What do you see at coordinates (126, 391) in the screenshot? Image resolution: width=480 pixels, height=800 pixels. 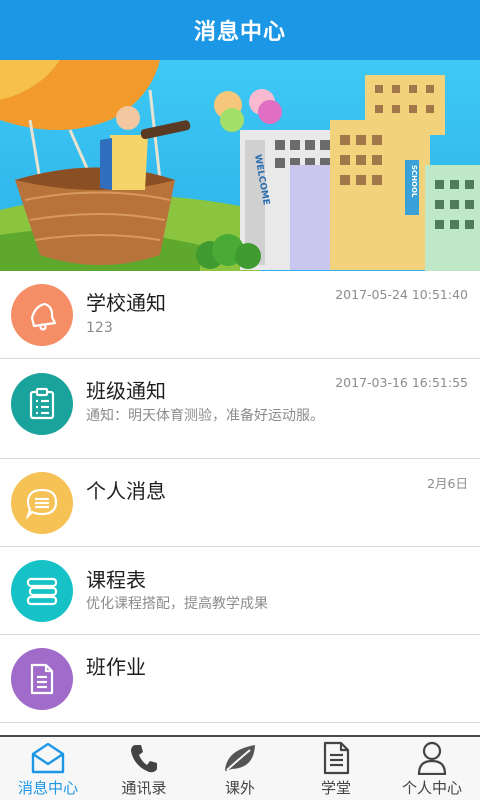 I see `list-item-title: 班级通知` at bounding box center [126, 391].